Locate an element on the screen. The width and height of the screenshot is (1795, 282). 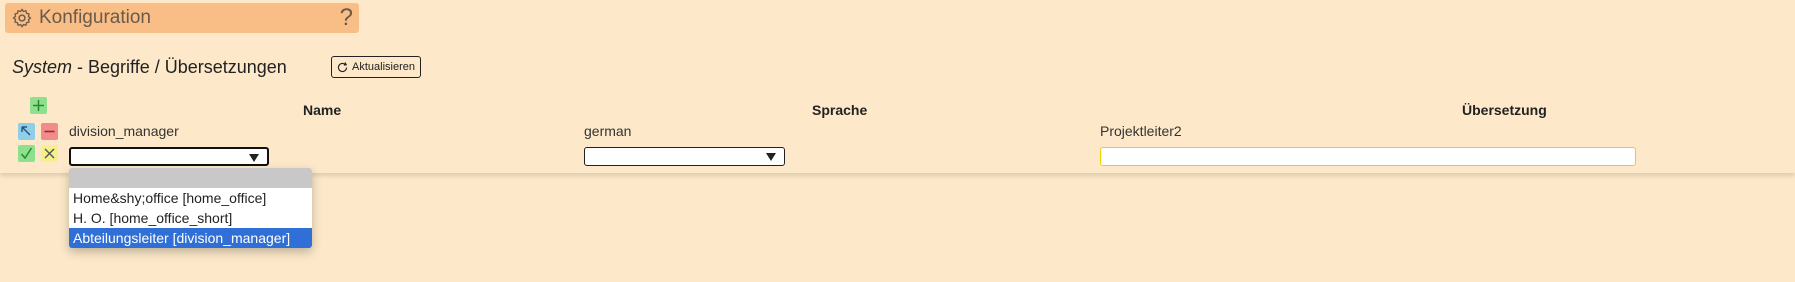
heading-system: System is located at coordinates (42, 67).